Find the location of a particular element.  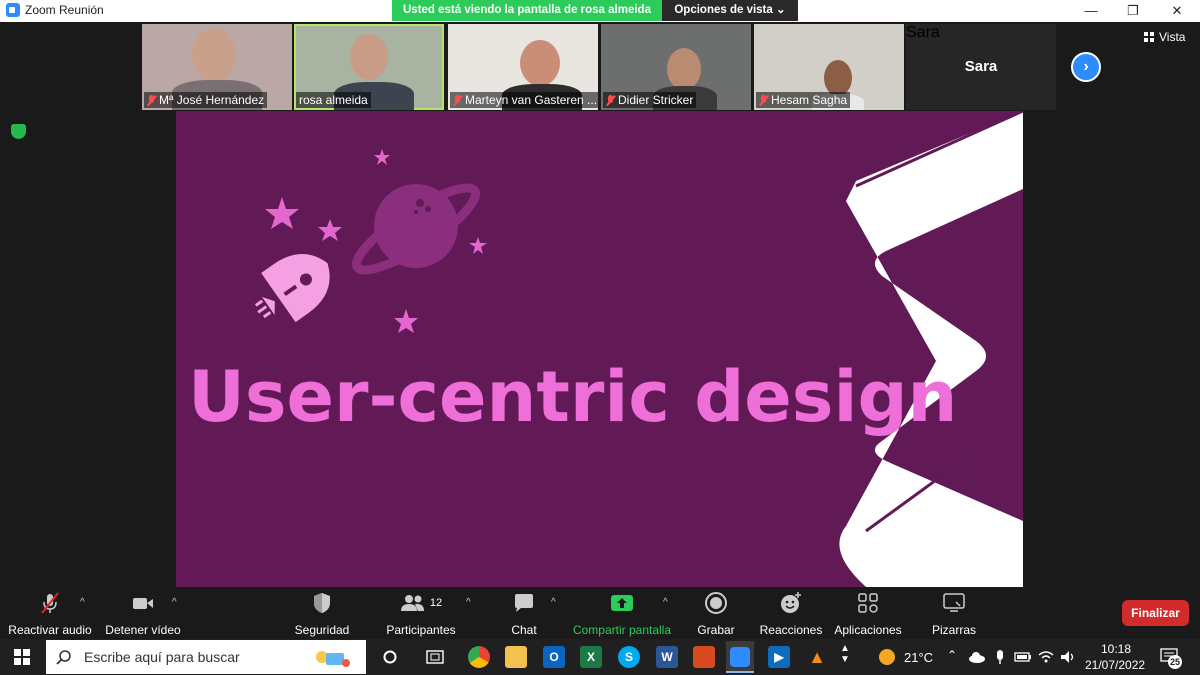

encryption-shield-icon is located at coordinates (18, 131).